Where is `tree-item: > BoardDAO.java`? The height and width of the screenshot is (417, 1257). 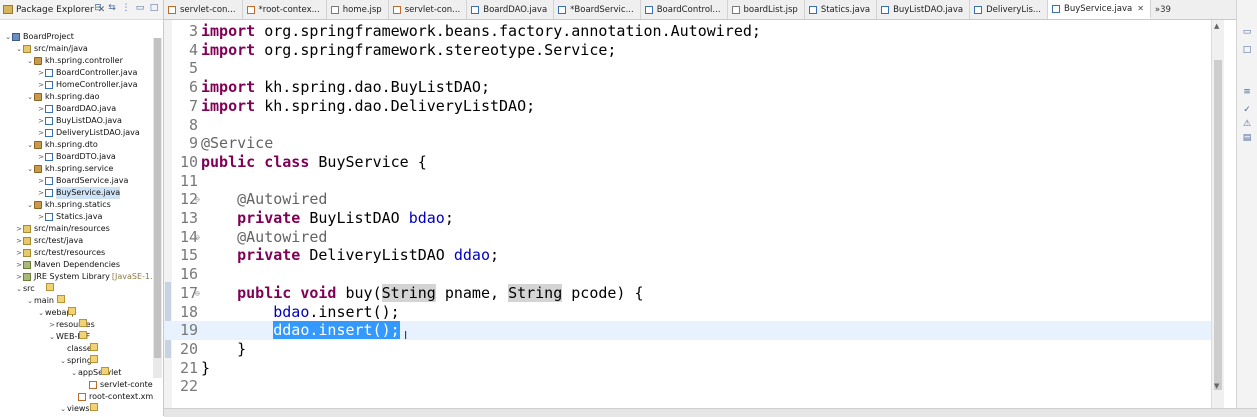 tree-item: > BoardDAO.java is located at coordinates (76, 109).